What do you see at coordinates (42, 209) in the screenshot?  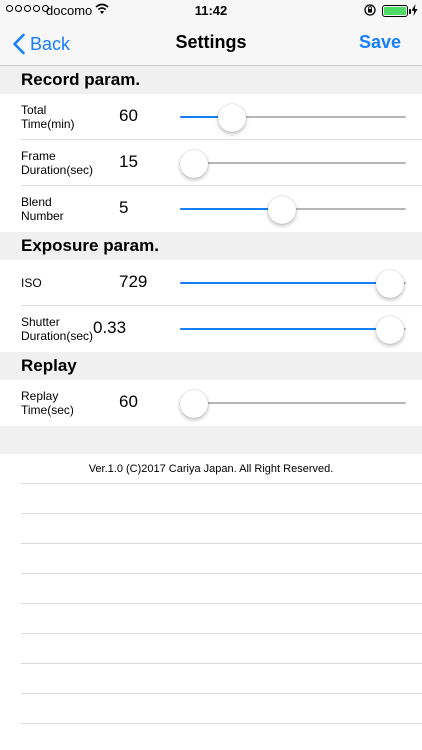 I see `setting-label: Blend Number` at bounding box center [42, 209].